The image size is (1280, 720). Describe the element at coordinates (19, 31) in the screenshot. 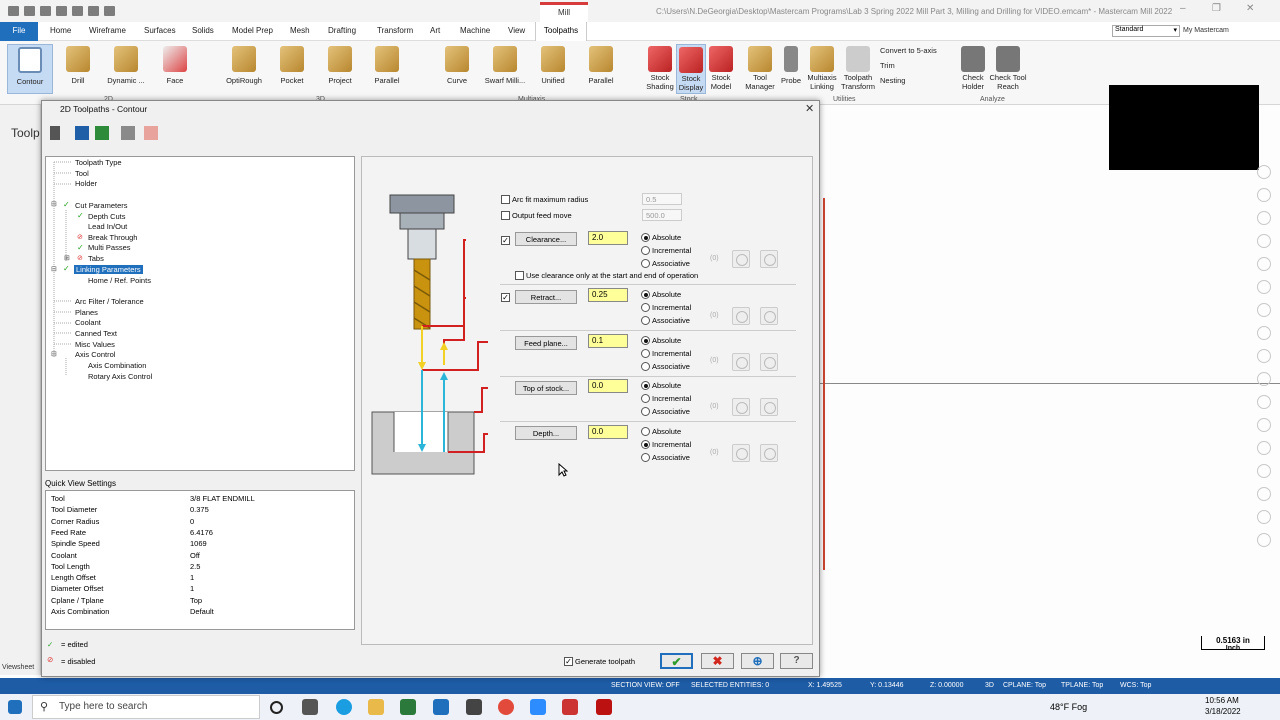

I see `tab-file: File` at that location.